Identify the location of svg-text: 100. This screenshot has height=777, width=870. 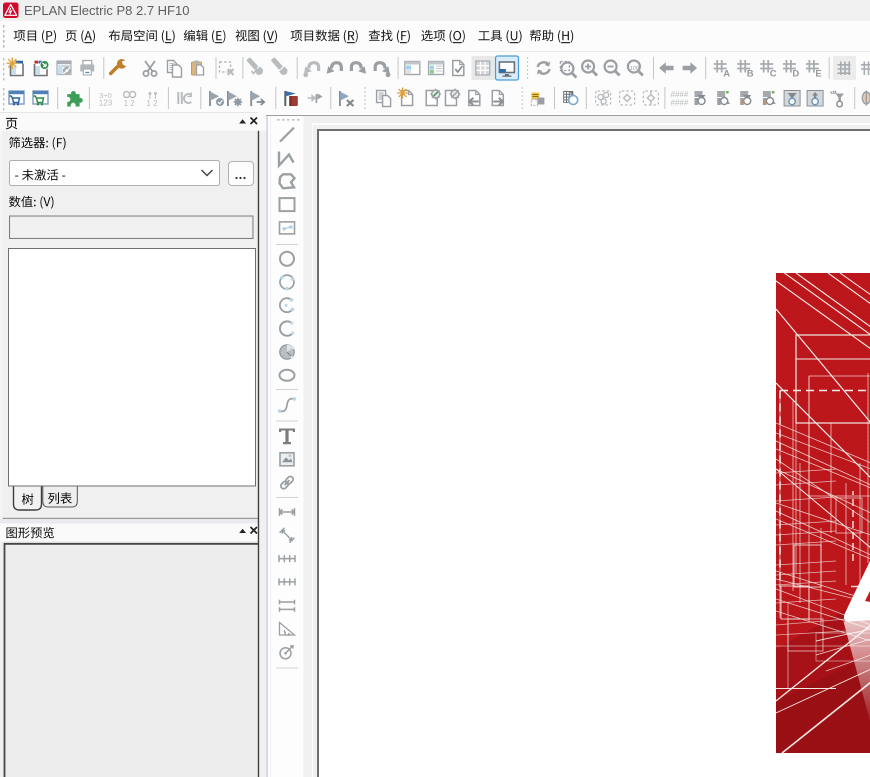
(634, 69).